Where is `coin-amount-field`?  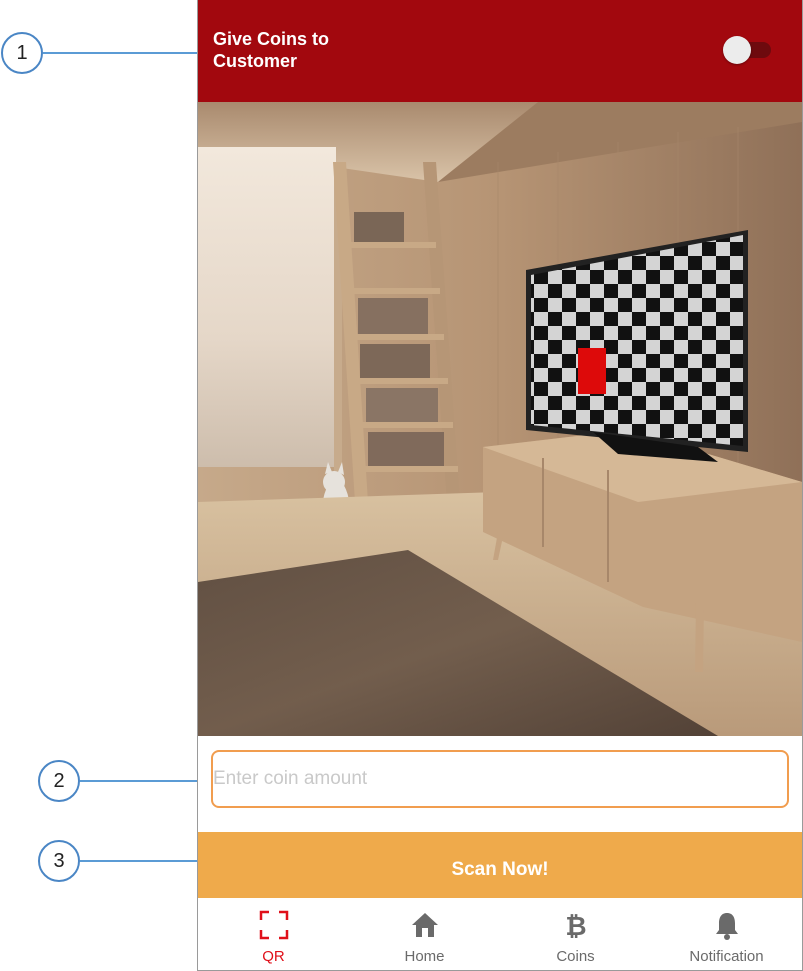
coin-amount-field is located at coordinates (500, 779).